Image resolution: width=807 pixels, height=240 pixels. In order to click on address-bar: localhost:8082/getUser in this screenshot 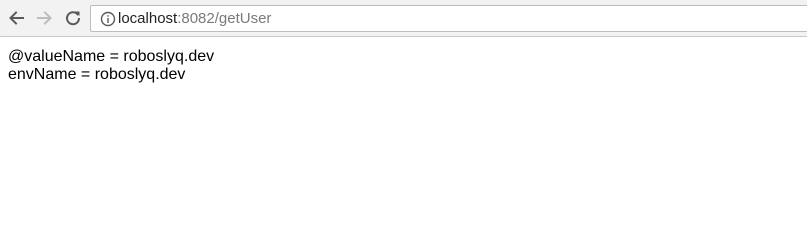, I will do `click(448, 18)`.